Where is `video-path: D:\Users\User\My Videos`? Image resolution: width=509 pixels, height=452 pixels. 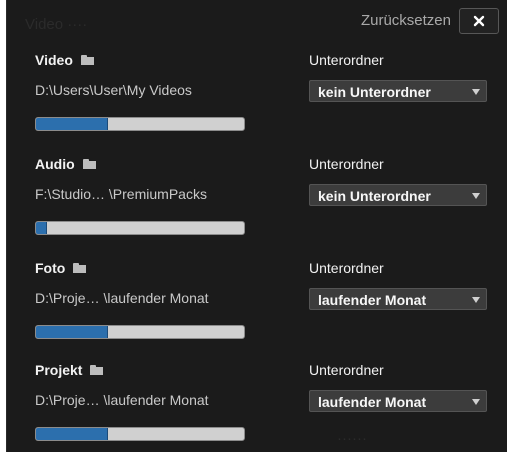 video-path: D:\Users\User\My Videos is located at coordinates (113, 90).